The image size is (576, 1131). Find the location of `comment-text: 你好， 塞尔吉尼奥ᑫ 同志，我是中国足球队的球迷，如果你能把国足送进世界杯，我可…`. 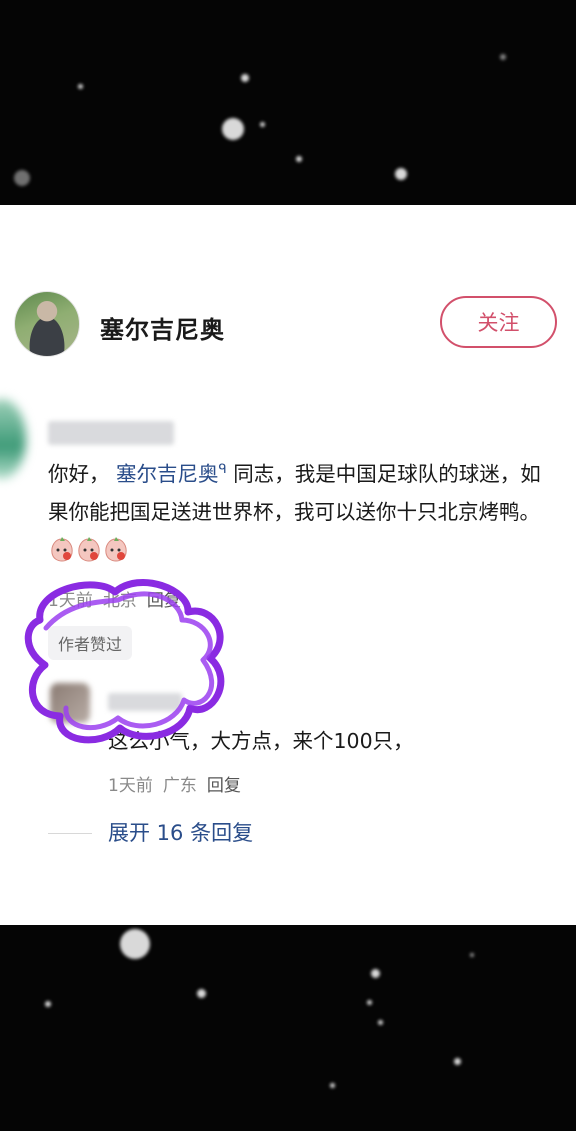

comment-text: 你好， 塞尔吉尼奥ᑫ 同志，我是中国足球队的球迷，如果你能把国足送进世界杯，我可… is located at coordinates (298, 510).